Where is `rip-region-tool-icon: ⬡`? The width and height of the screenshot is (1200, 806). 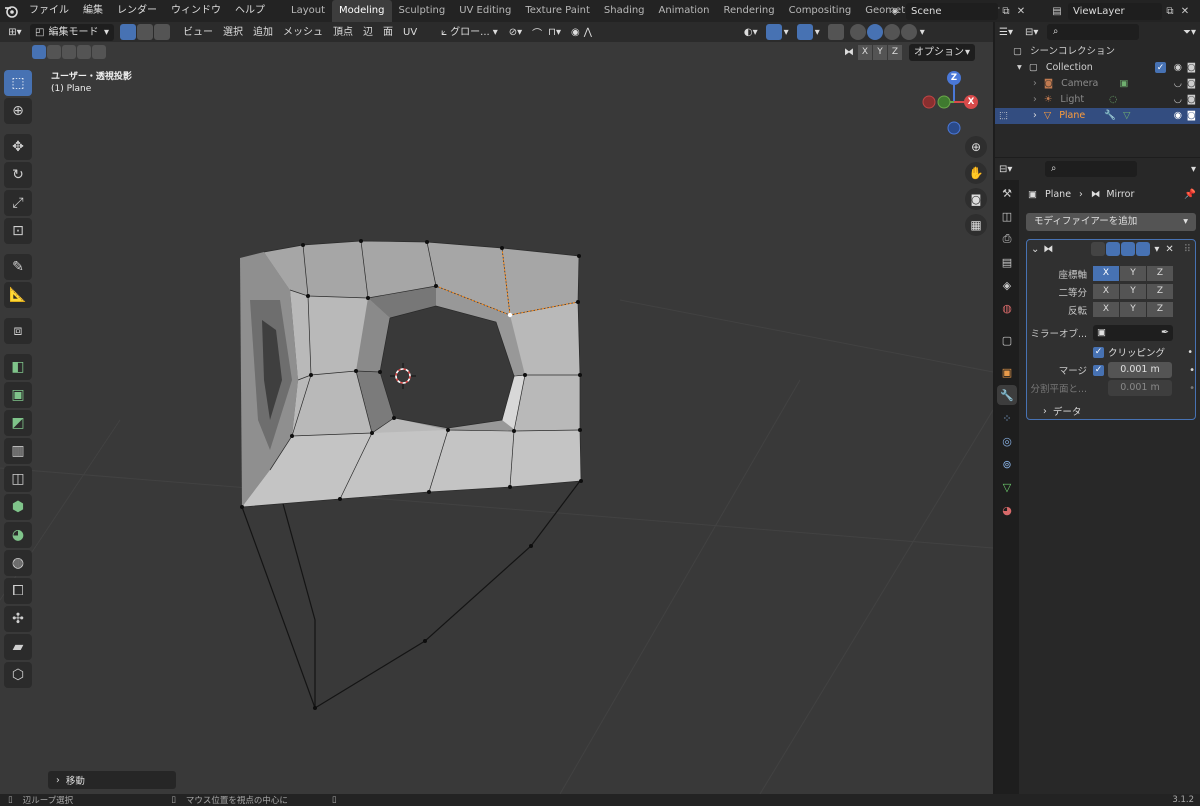 rip-region-tool-icon: ⬡ is located at coordinates (18, 675).